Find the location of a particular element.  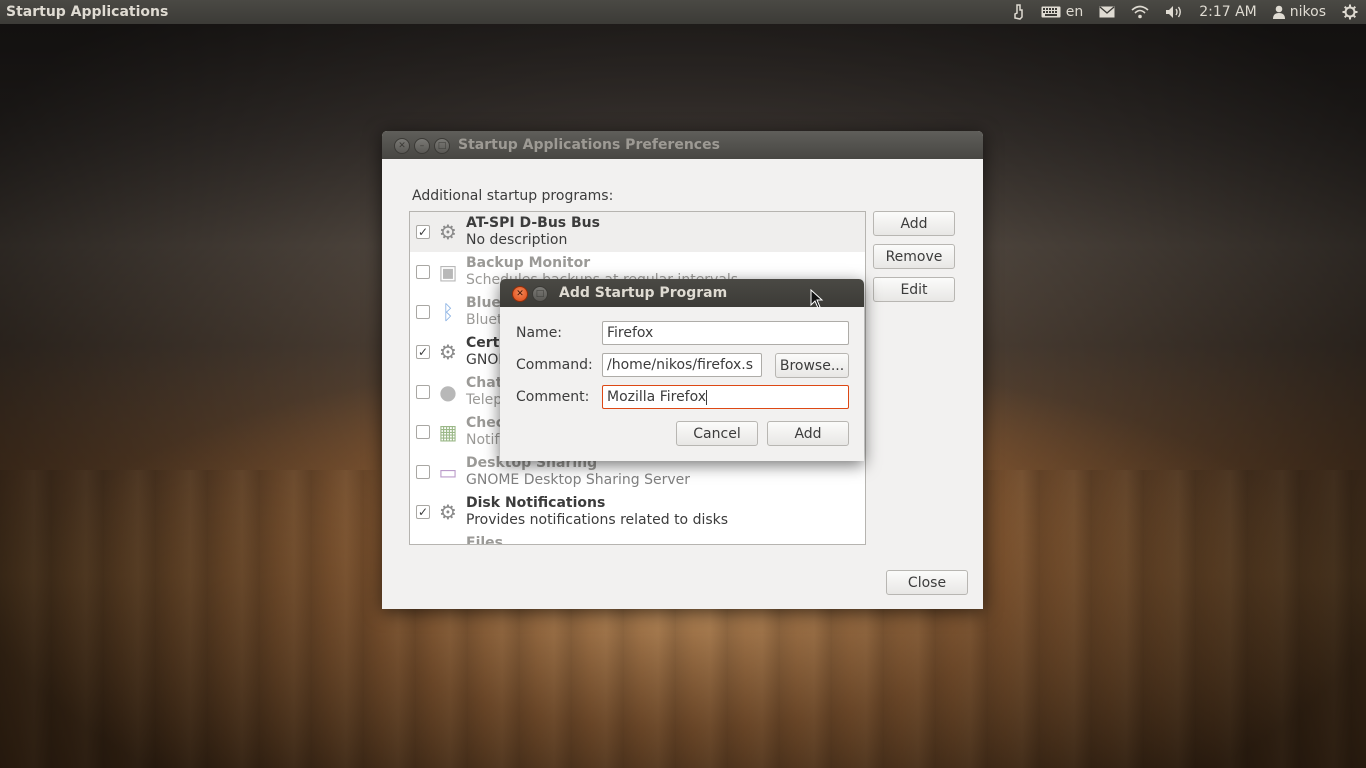

program-name: AT-SPI D-Bus Bus is located at coordinates (533, 223).